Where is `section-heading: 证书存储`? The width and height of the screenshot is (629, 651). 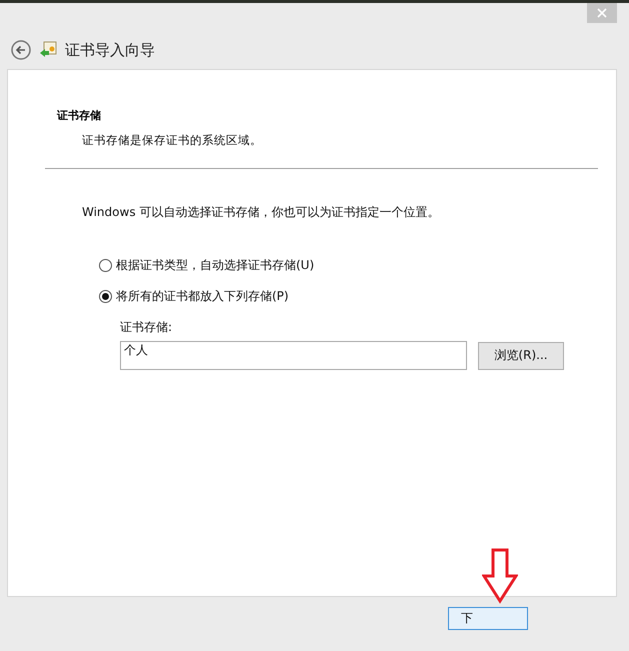 section-heading: 证书存储 is located at coordinates (79, 115).